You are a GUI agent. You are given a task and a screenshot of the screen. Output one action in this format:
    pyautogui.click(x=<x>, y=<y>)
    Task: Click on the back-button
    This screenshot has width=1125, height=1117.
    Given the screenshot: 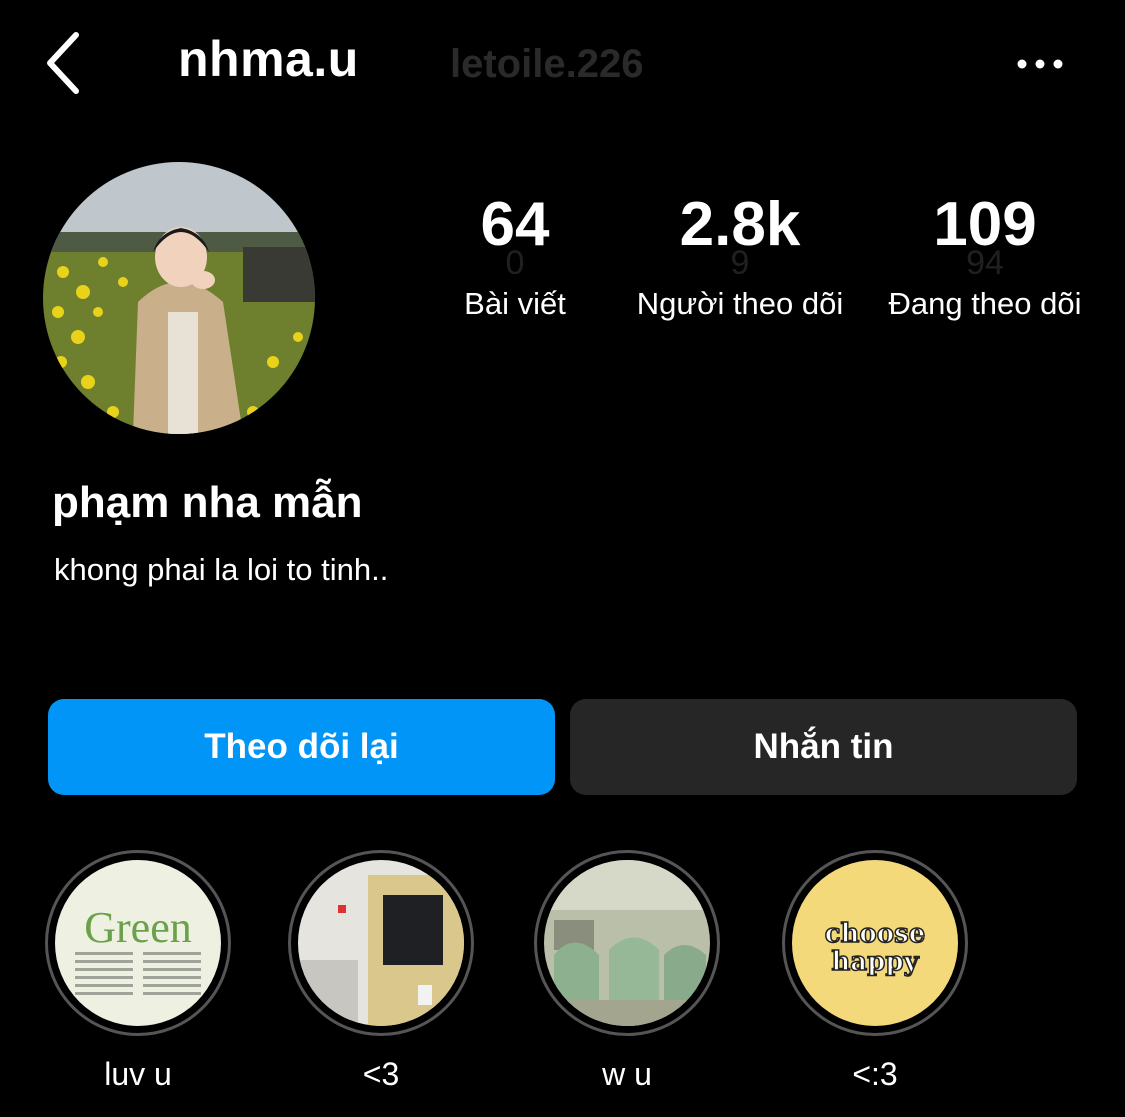 What is the action you would take?
    pyautogui.click(x=64, y=63)
    